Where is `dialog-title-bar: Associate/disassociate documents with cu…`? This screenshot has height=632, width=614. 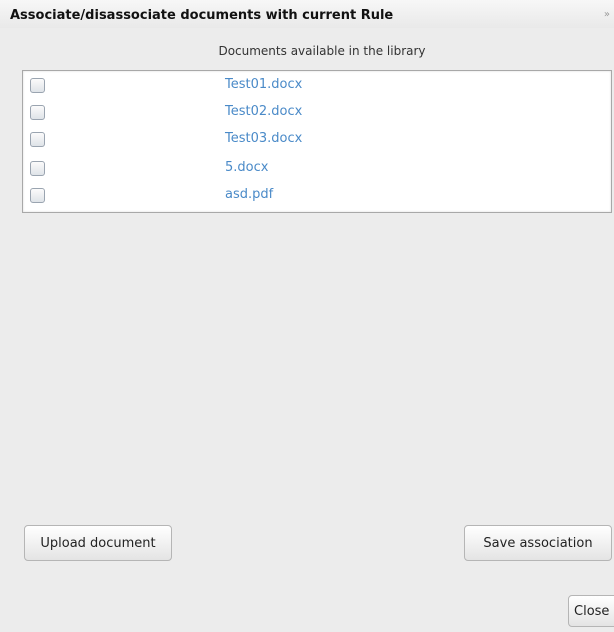
dialog-title-bar: Associate/disassociate documents with cu… is located at coordinates (307, 14).